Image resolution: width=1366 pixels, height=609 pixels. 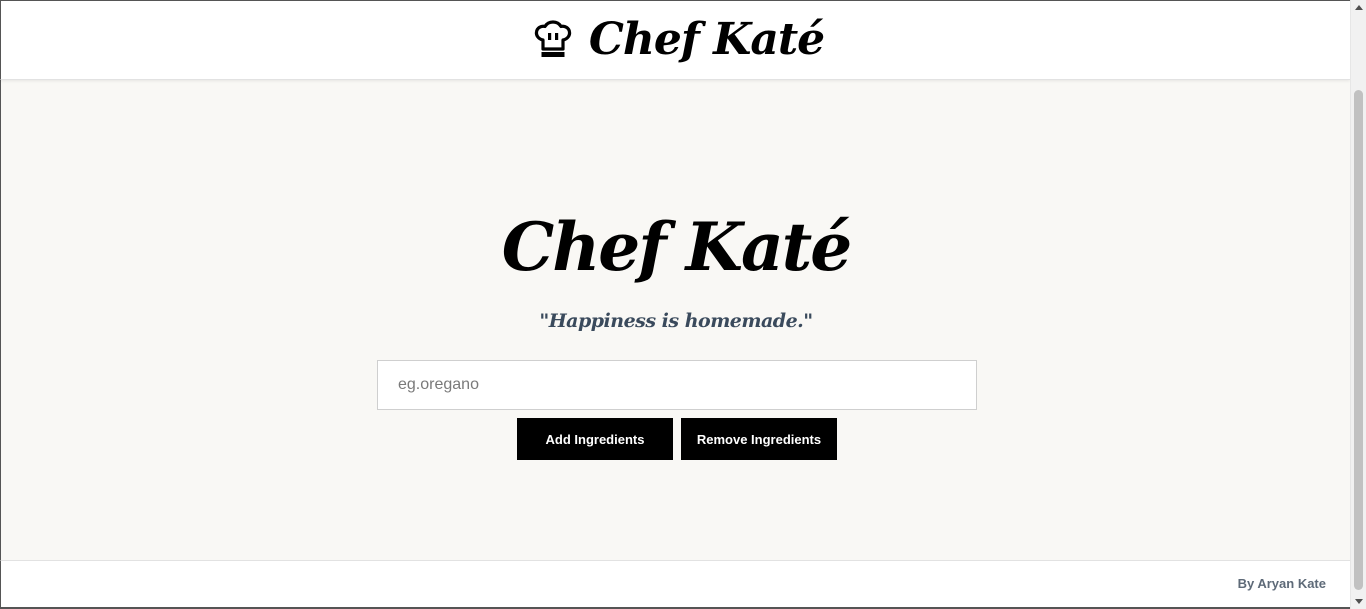 I want to click on brand: Chef Katé, so click(x=679, y=39).